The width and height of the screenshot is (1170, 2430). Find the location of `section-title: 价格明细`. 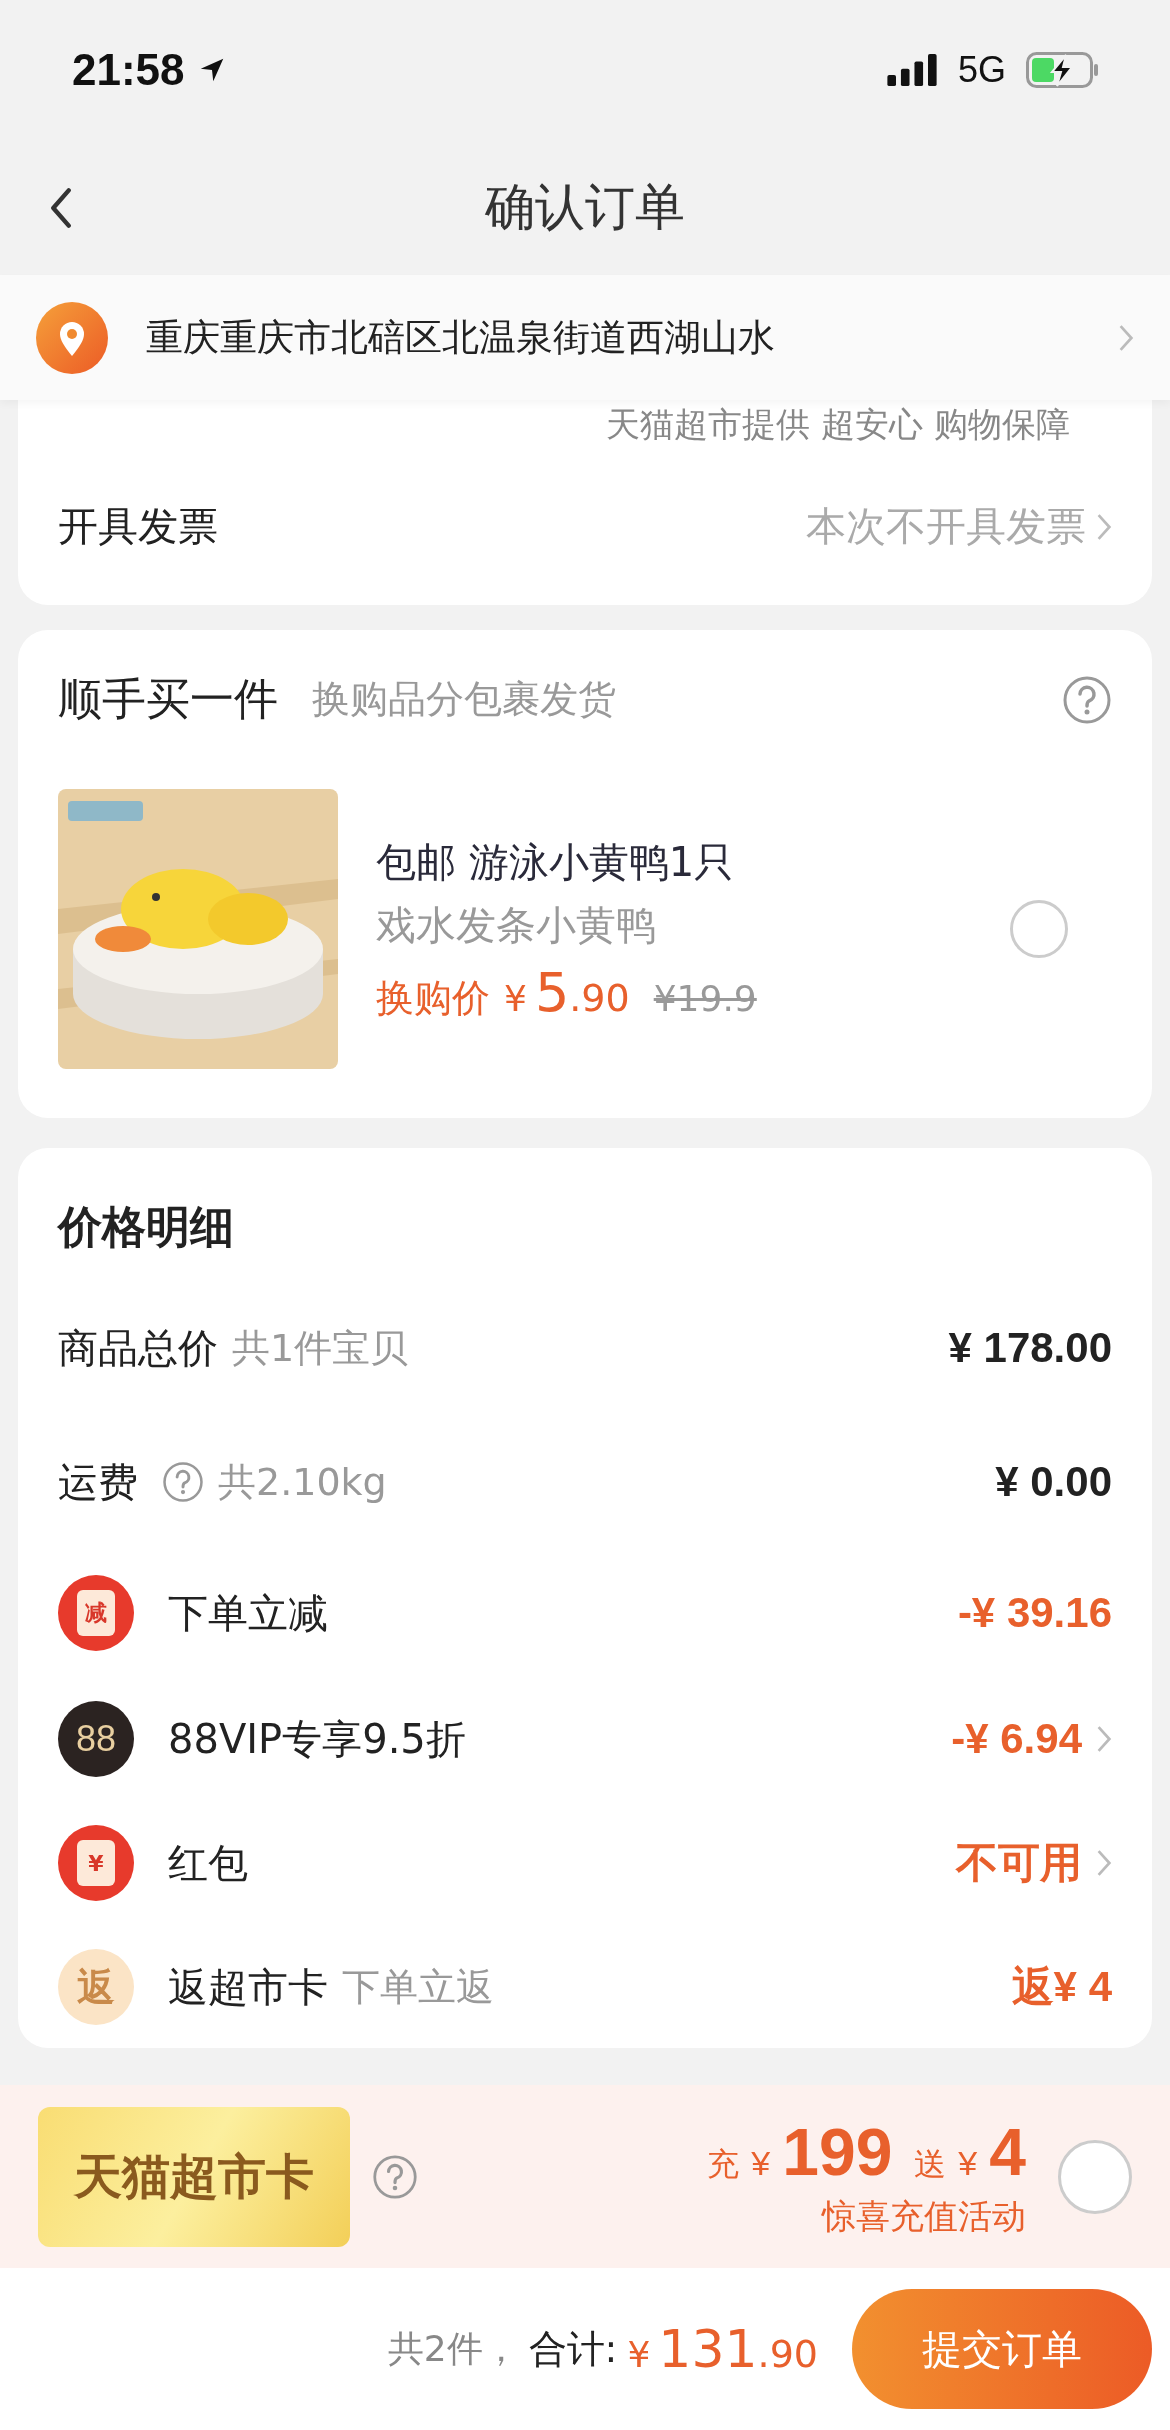

section-title: 价格明细 is located at coordinates (146, 1227).